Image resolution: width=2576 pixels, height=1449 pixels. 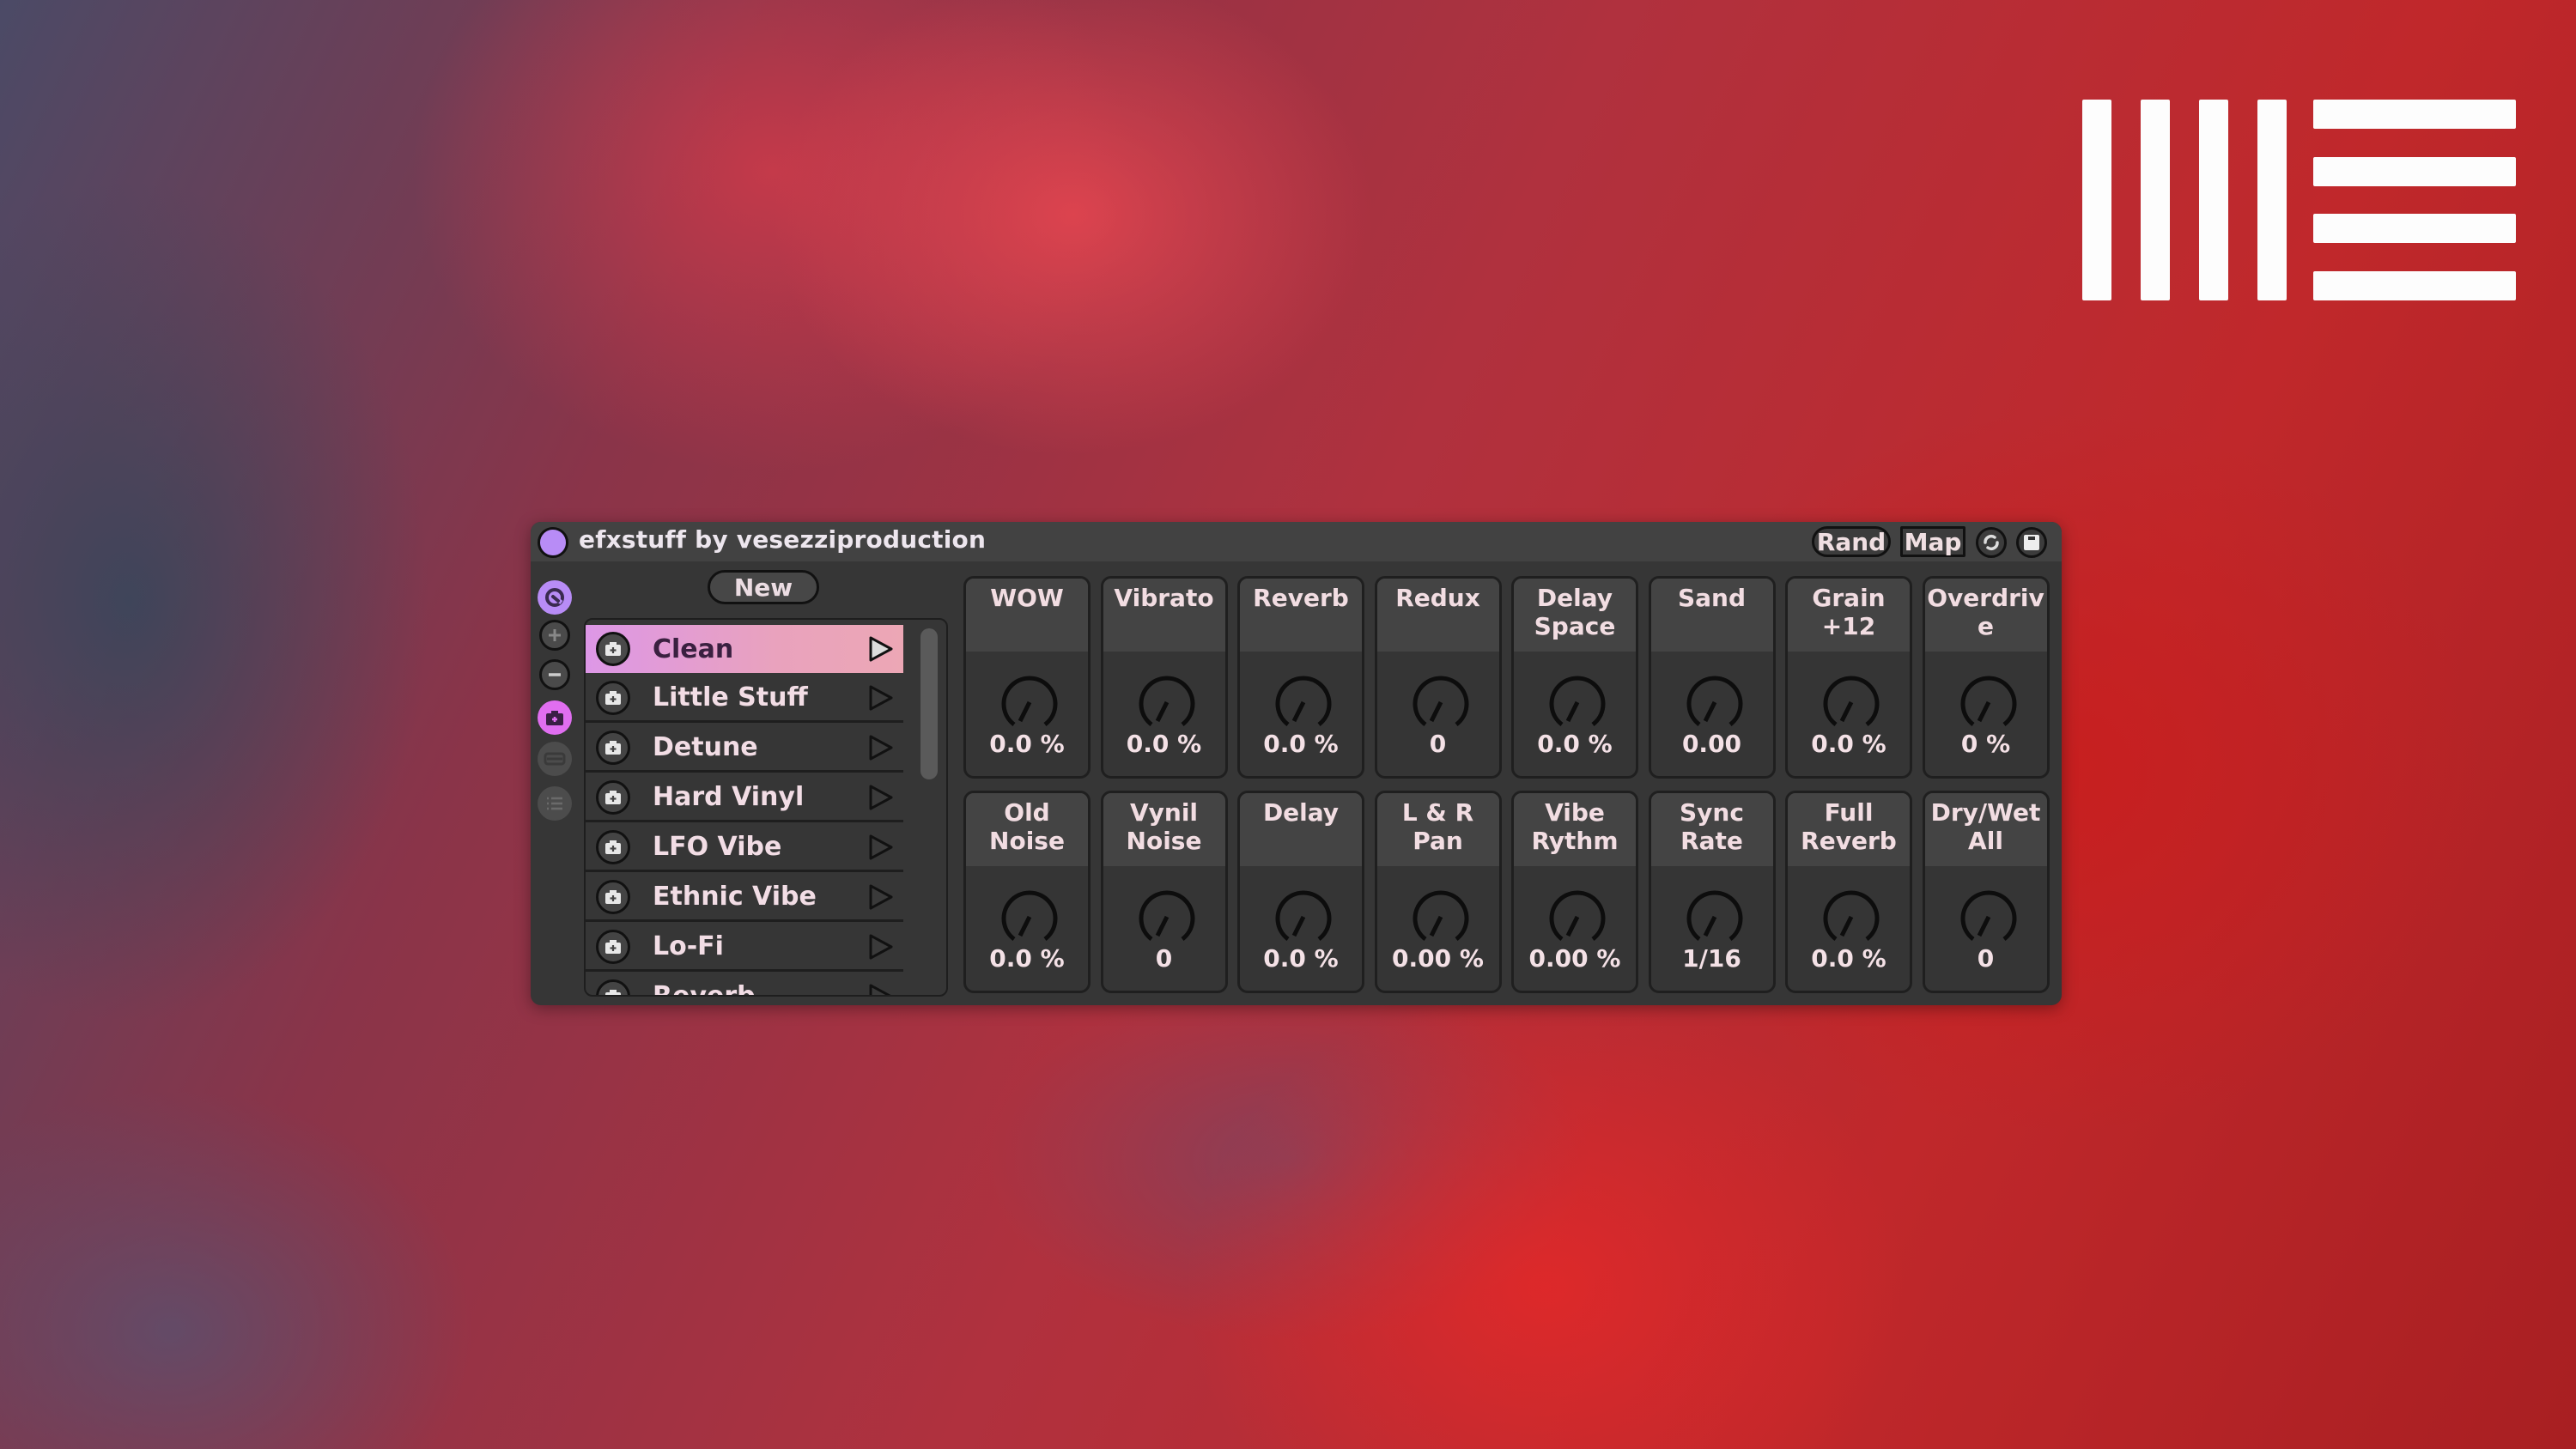 I want to click on knob-label: L & R Pan, so click(x=1437, y=826).